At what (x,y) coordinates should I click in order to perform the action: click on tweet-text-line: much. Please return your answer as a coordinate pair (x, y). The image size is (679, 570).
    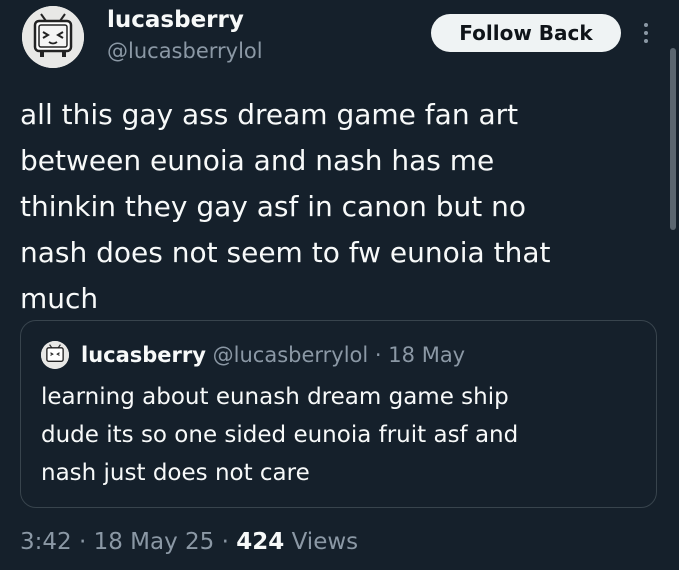
    Looking at the image, I should click on (59, 298).